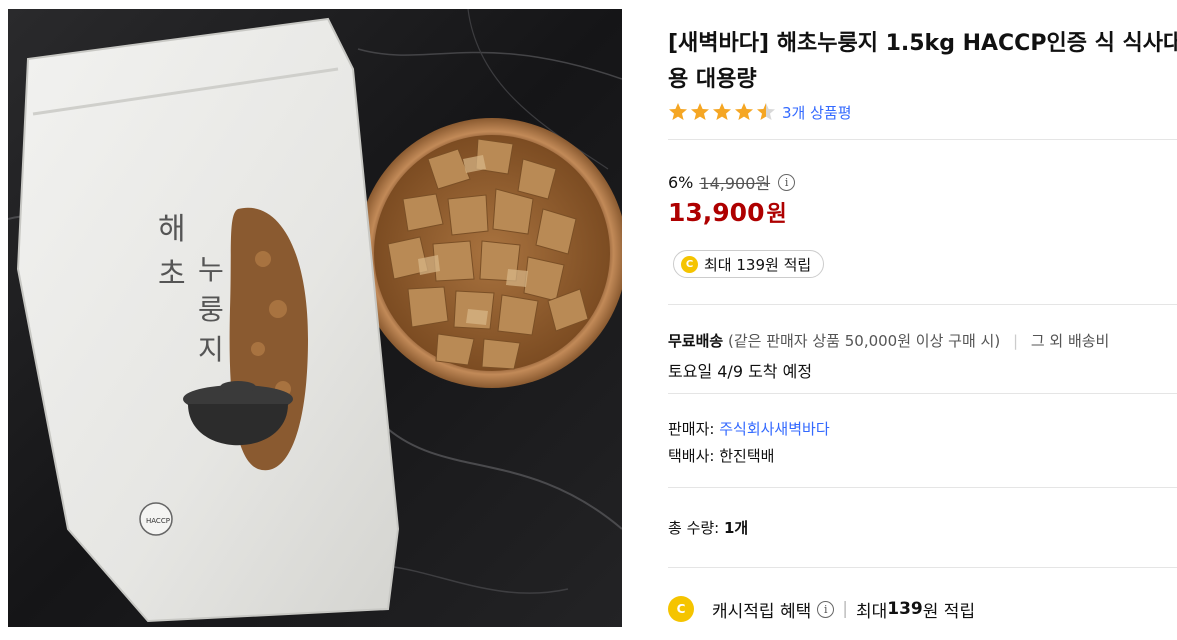 The height and width of the screenshot is (640, 1177). I want to click on arrival-estimate: 토요일 4/9 도착 예정, so click(740, 371).